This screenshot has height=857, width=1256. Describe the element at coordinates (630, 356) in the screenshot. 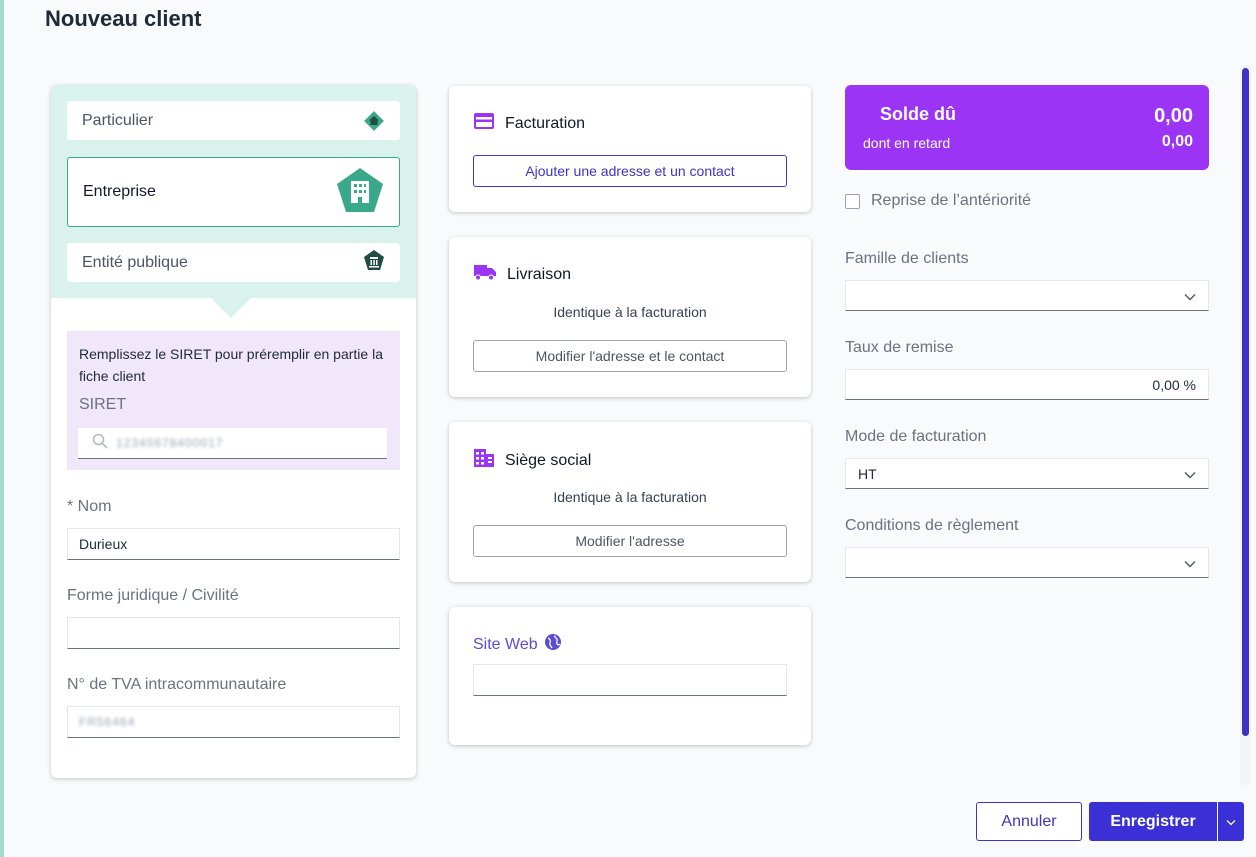

I see `edit-delivery-address-button: Modifier l'adresse et le contact` at that location.